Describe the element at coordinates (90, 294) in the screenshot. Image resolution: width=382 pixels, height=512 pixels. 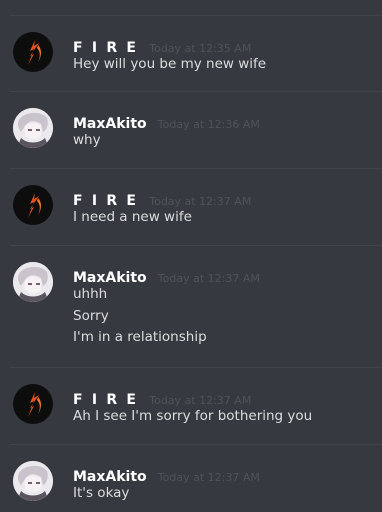
I see `message-line: uhhh` at that location.